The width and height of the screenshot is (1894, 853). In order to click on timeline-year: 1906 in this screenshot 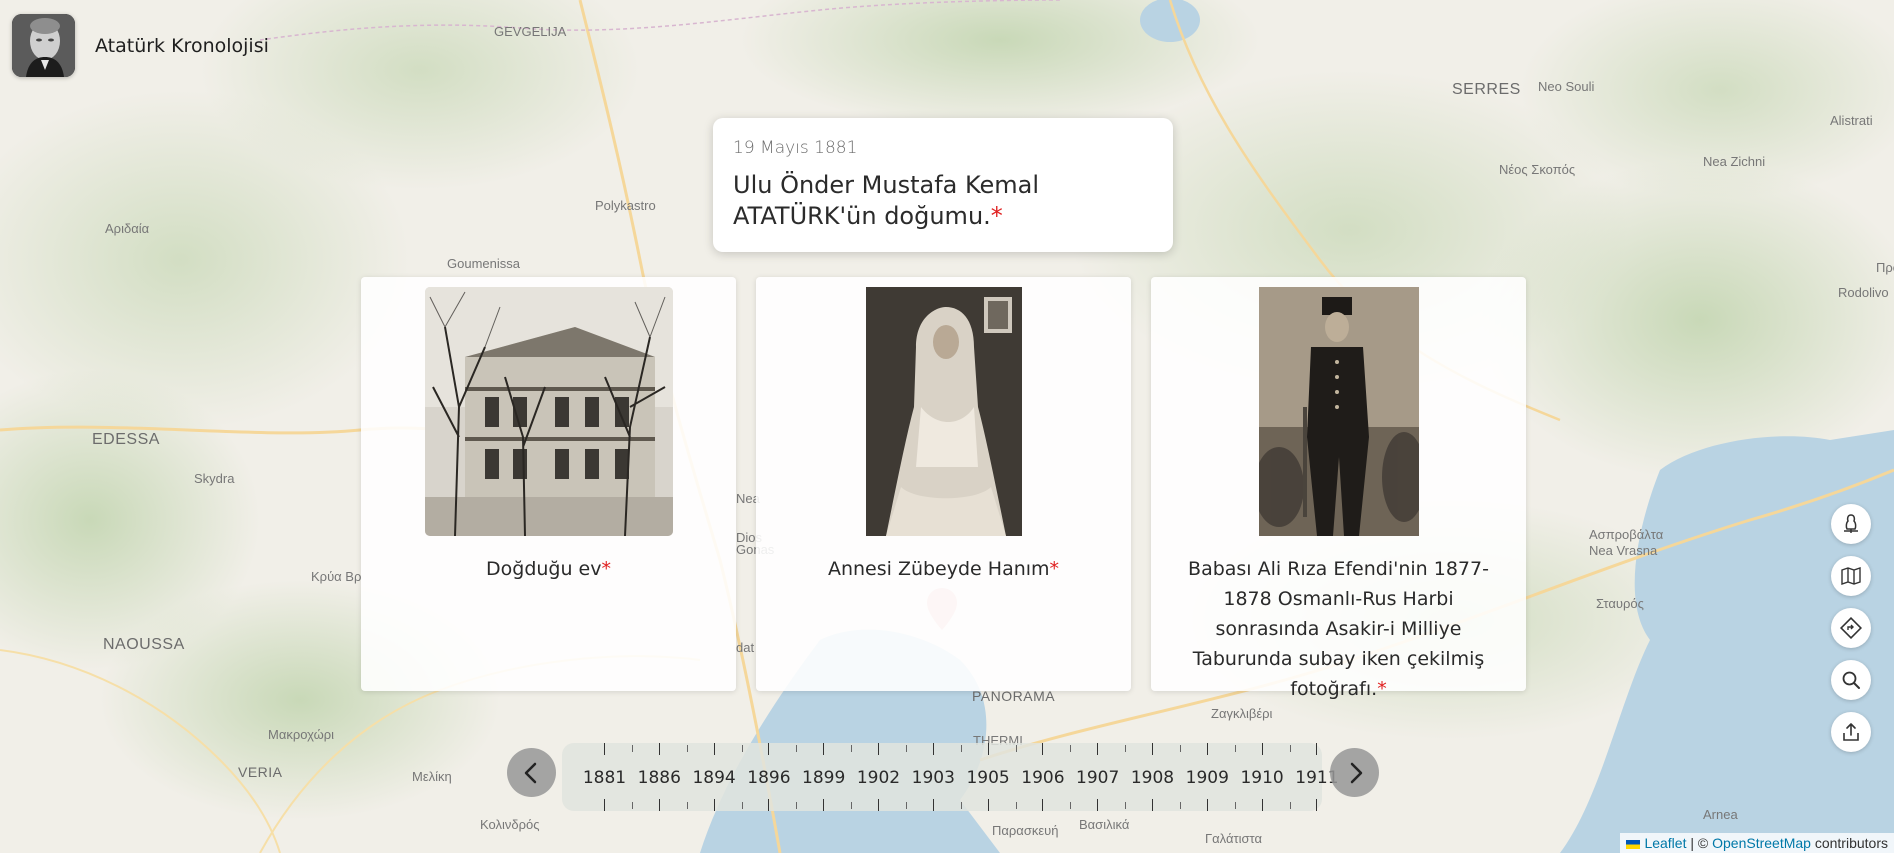, I will do `click(1043, 777)`.